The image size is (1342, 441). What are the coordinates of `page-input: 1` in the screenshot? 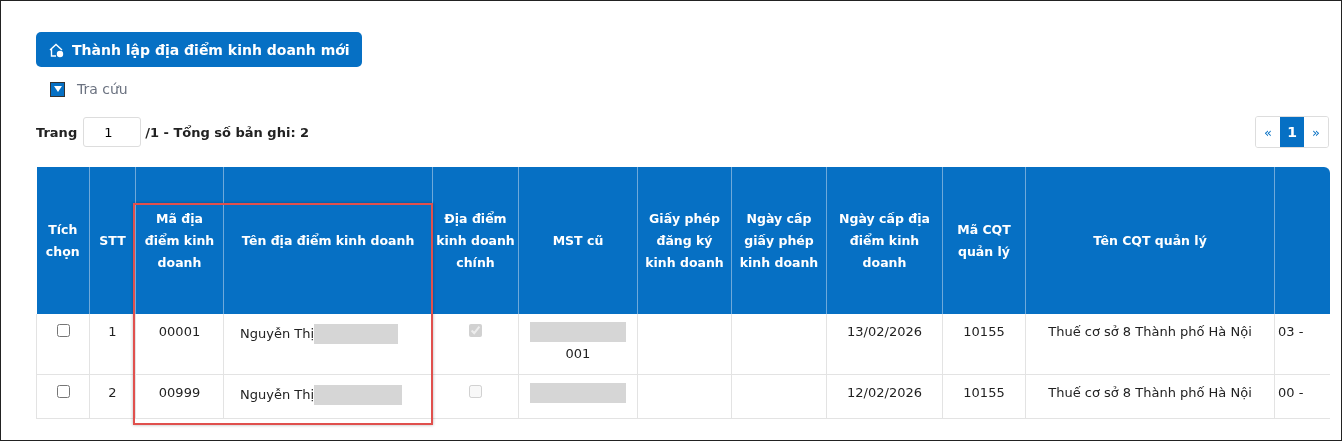 It's located at (112, 132).